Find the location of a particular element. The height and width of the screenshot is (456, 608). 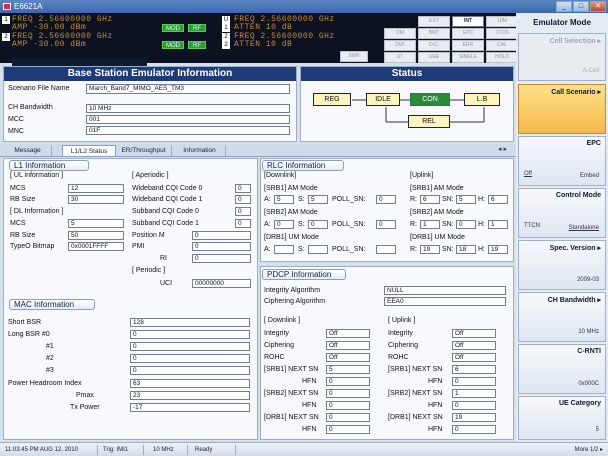

dl-drb1-s-field is located at coordinates (318, 249).